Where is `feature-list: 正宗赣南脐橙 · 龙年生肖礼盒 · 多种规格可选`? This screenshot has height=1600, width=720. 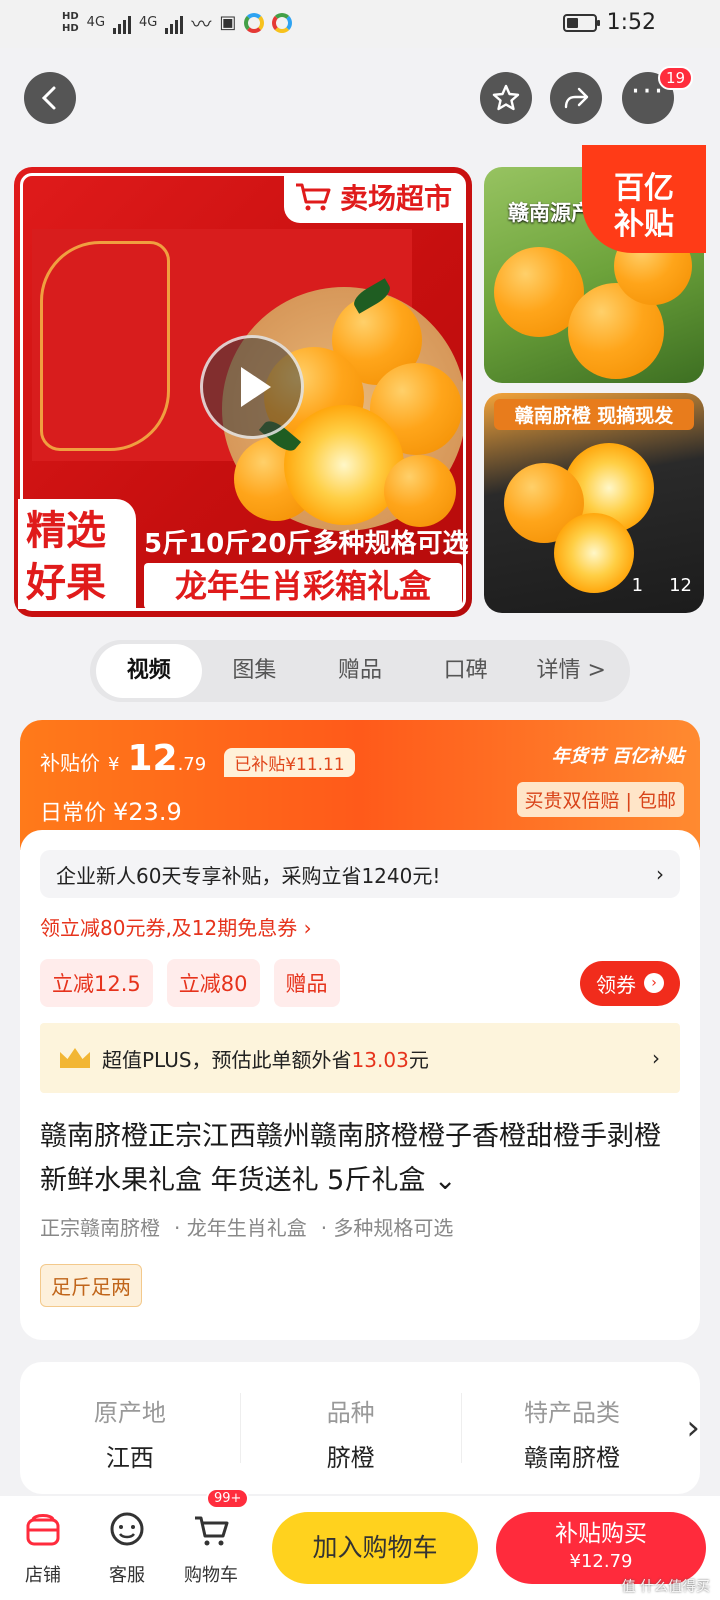 feature-list: 正宗赣南脐橙 · 龙年生肖礼盒 · 多种规格可选 is located at coordinates (246, 1226).